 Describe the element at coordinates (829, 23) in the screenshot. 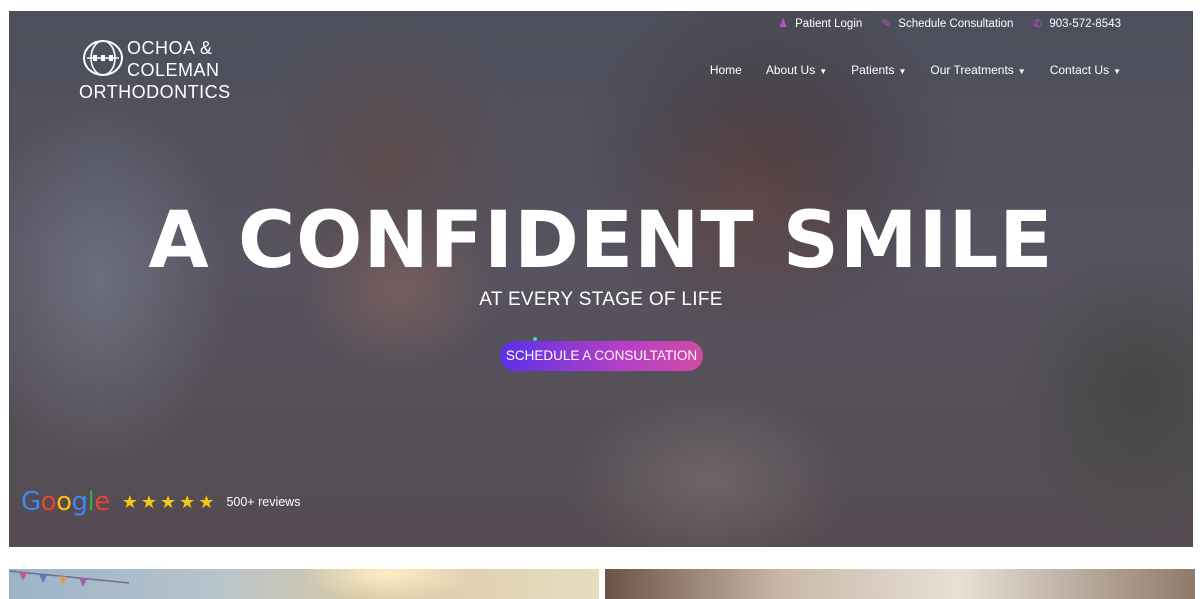

I see `patient-login-label: Patient Login` at that location.